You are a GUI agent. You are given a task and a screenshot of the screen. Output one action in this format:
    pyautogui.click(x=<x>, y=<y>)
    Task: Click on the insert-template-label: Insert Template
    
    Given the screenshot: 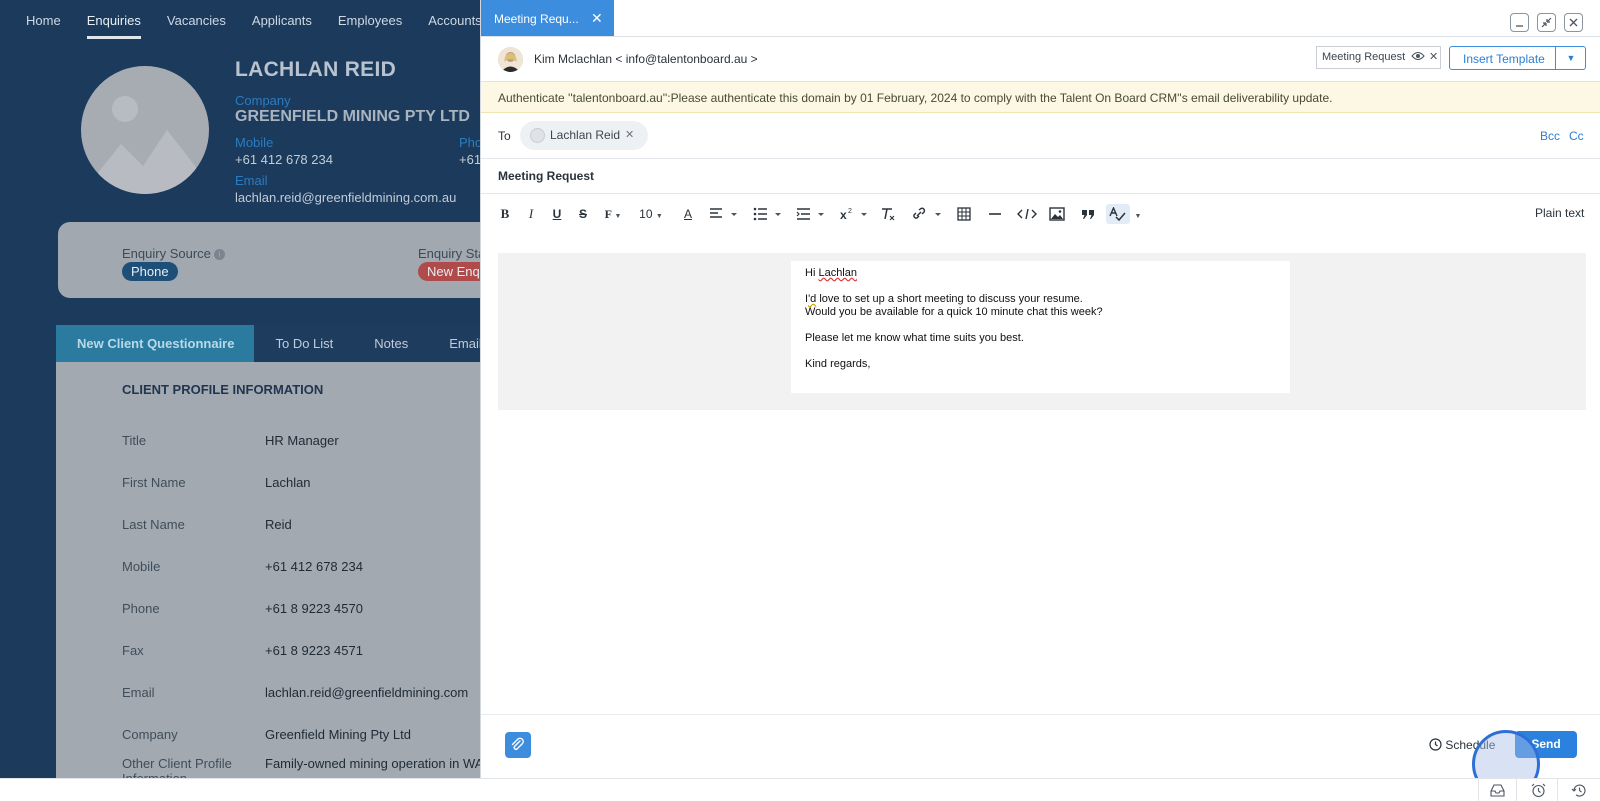 What is the action you would take?
    pyautogui.click(x=1504, y=59)
    